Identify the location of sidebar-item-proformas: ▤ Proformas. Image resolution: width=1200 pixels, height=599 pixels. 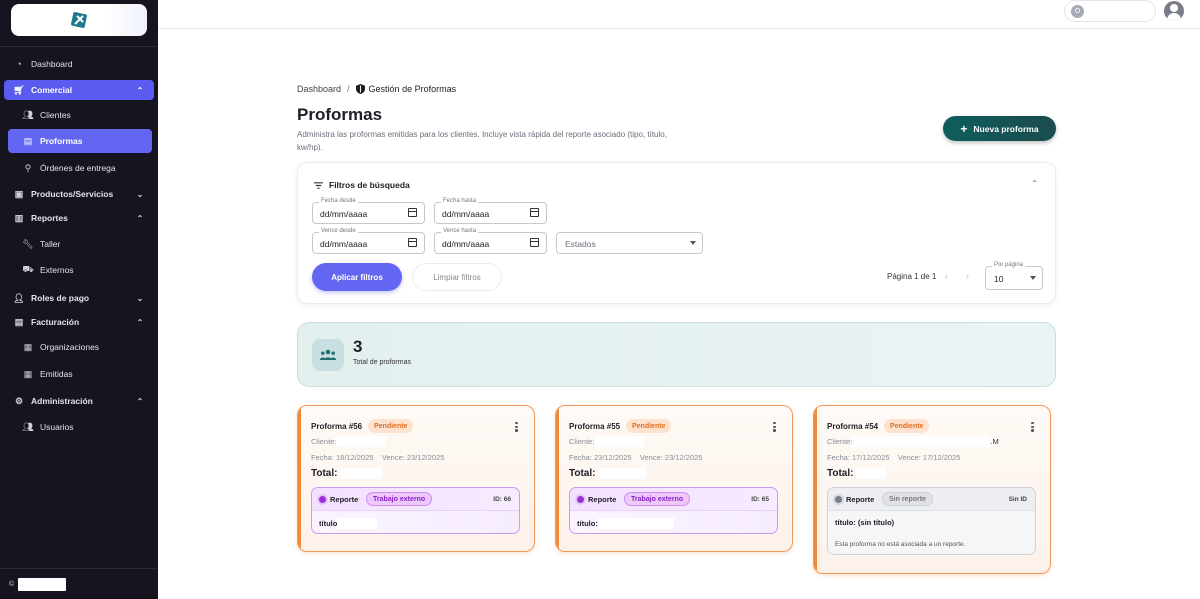
(80, 141).